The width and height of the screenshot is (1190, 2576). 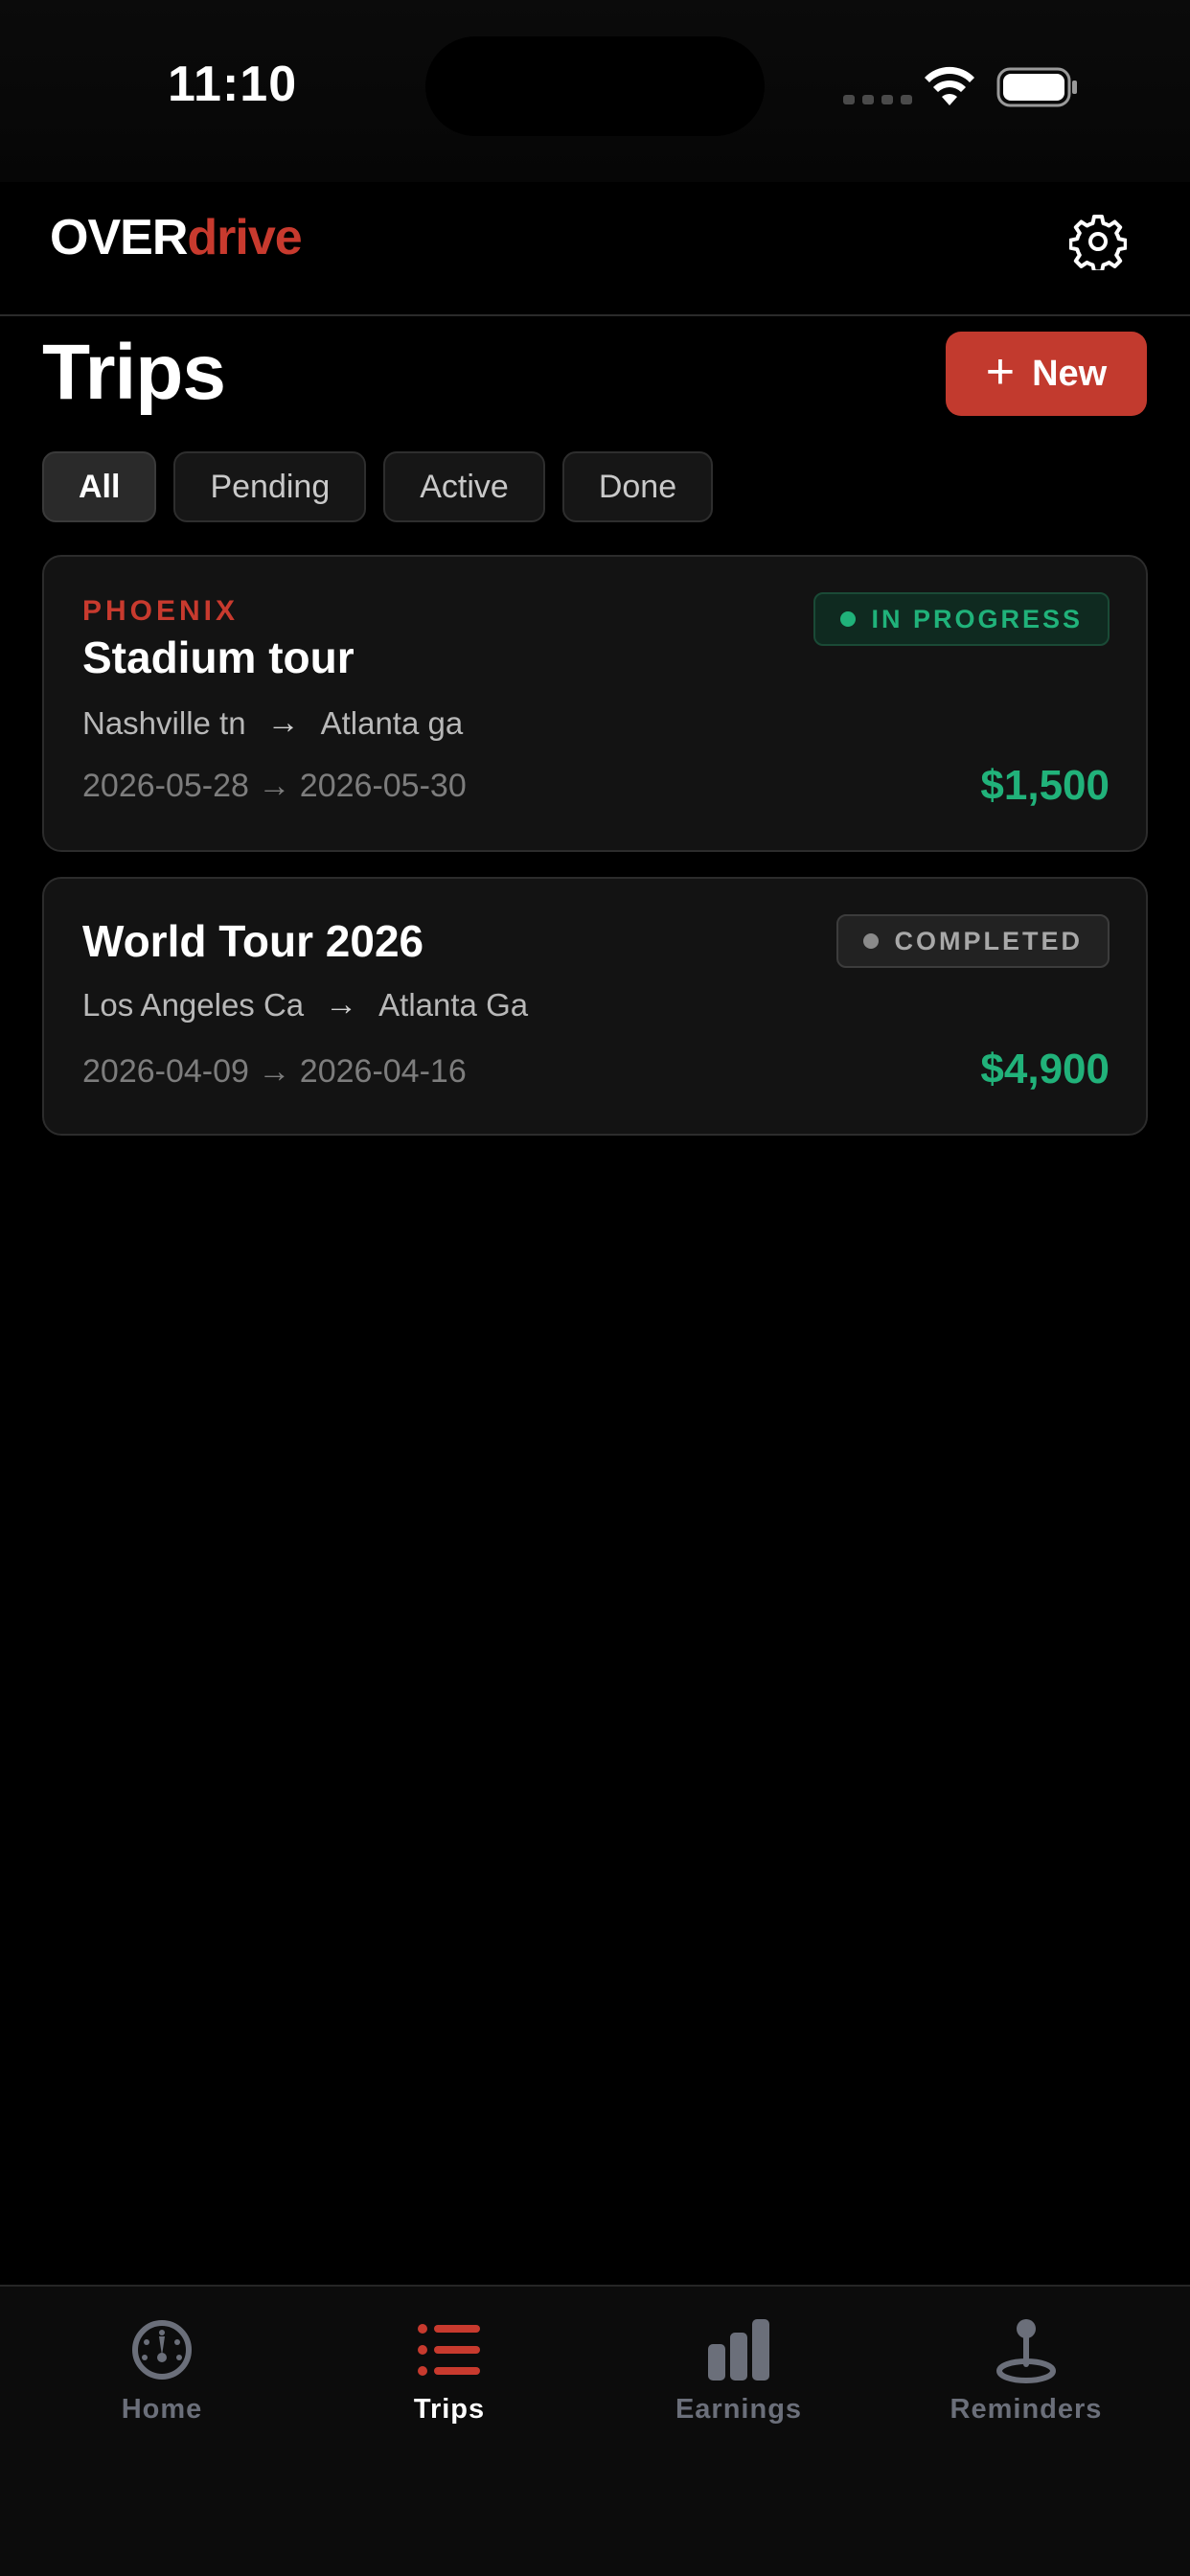 What do you see at coordinates (739, 2409) in the screenshot?
I see `tab-earnings-label: Earnings` at bounding box center [739, 2409].